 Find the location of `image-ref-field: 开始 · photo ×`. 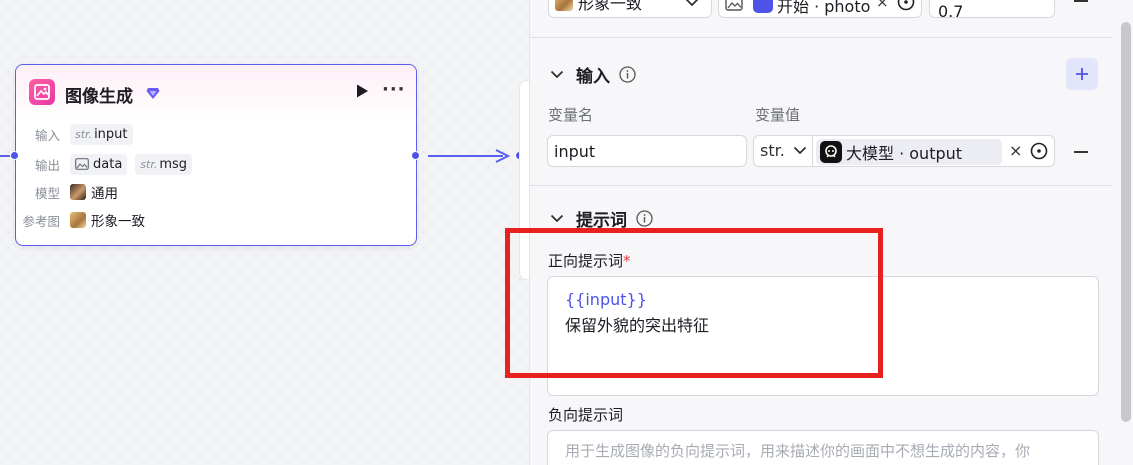

image-ref-field: 开始 · photo × is located at coordinates (820, 9).